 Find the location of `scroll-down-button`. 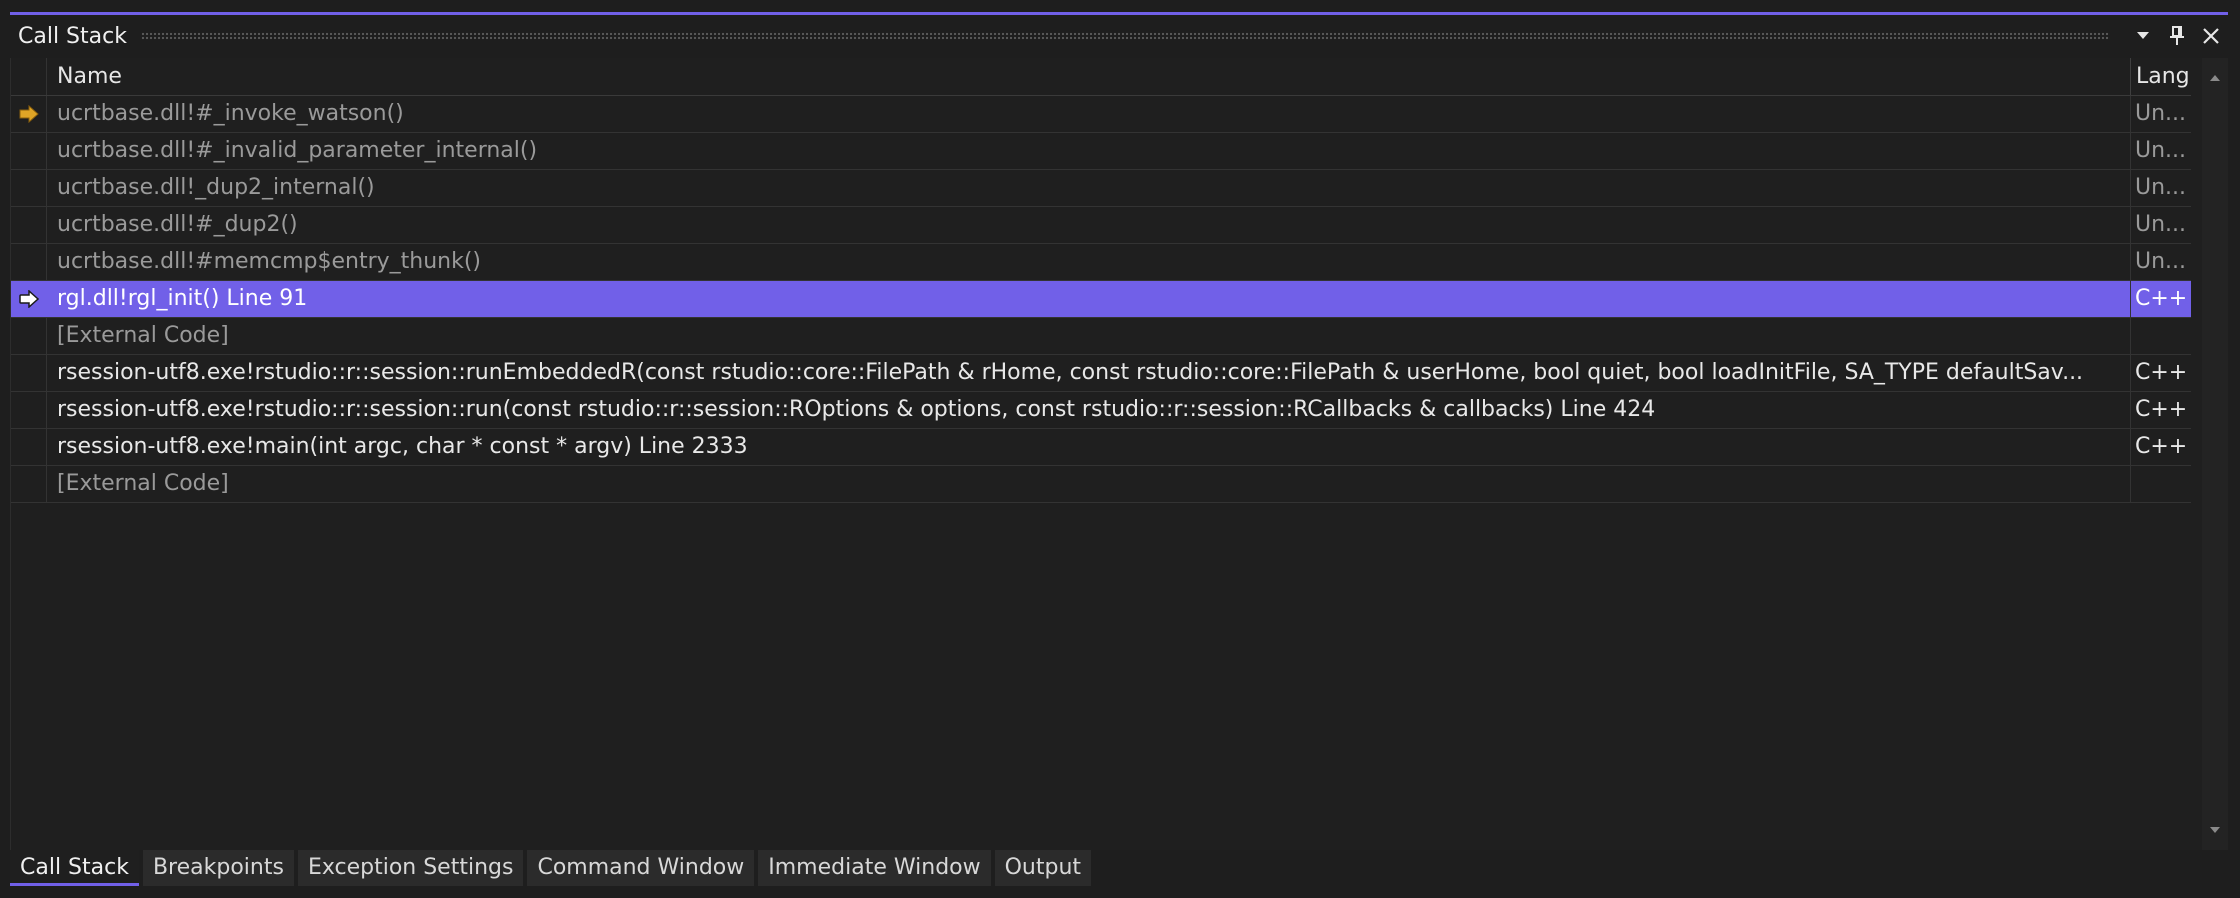

scroll-down-button is located at coordinates (2215, 830).